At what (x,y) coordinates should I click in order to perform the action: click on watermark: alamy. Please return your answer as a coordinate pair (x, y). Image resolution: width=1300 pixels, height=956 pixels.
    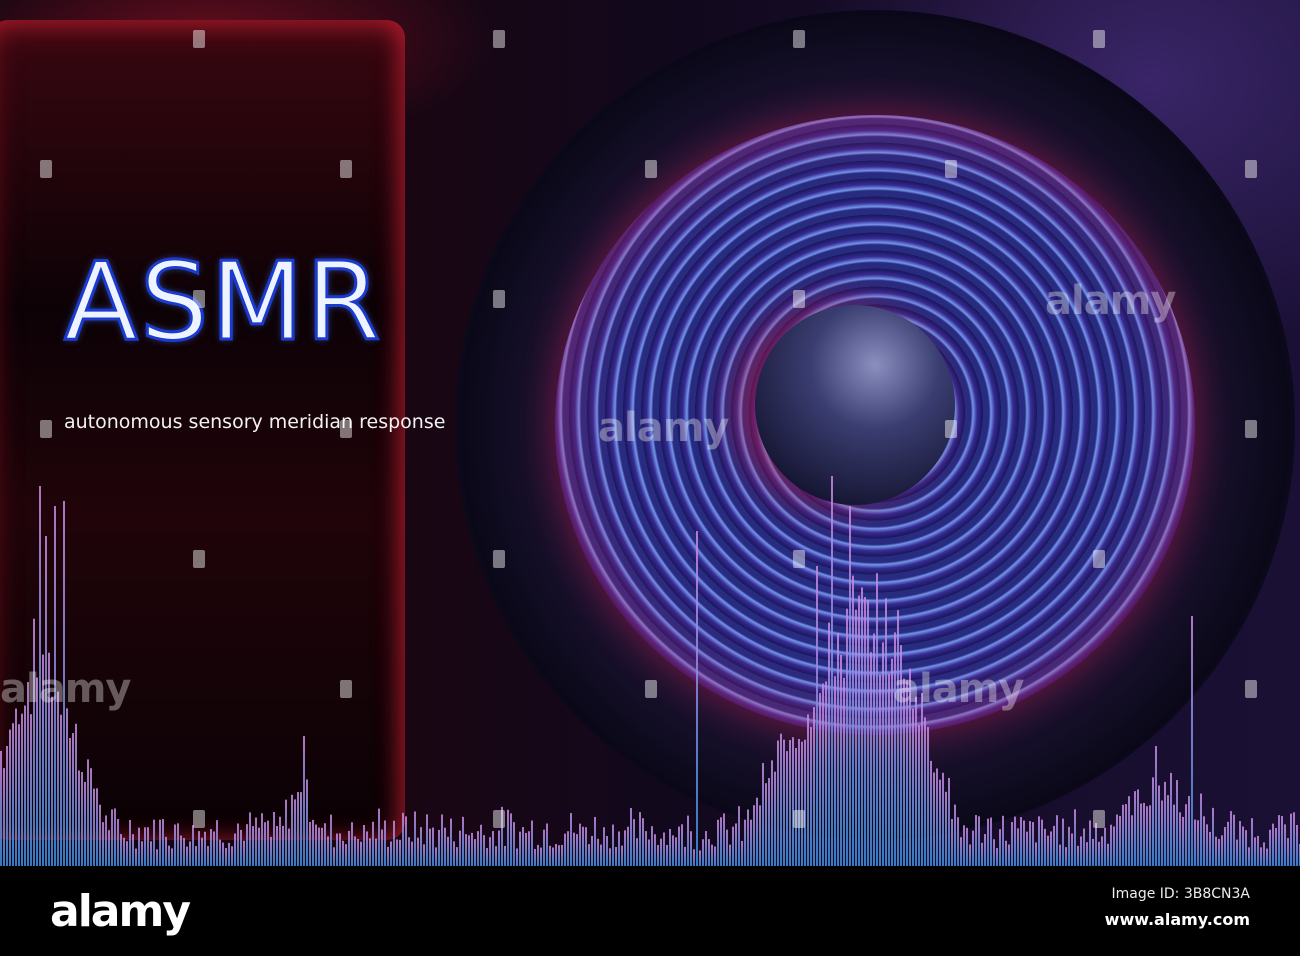
    Looking at the image, I should click on (65, 689).